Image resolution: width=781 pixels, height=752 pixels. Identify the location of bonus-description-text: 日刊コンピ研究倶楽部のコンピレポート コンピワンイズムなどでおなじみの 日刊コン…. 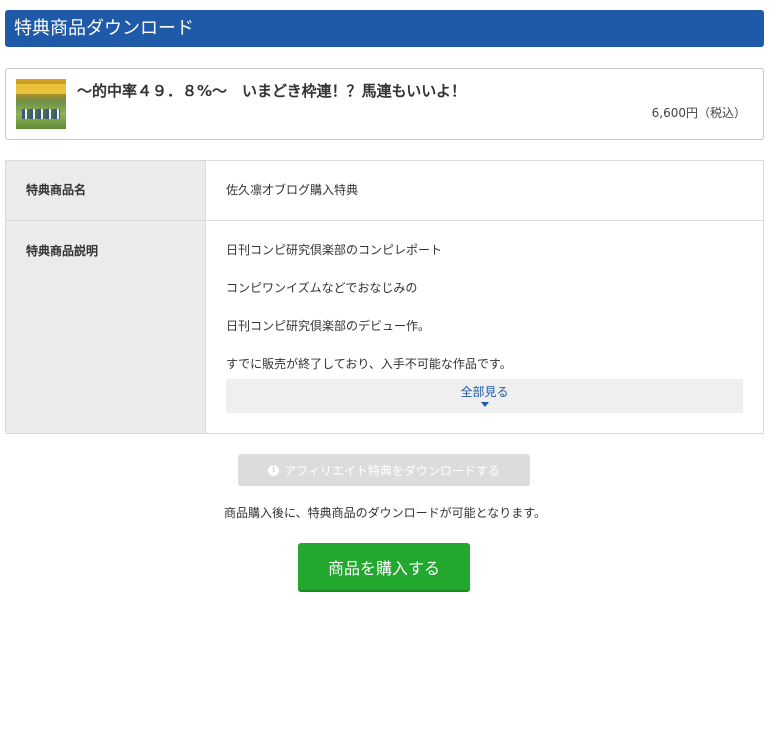
(484, 318).